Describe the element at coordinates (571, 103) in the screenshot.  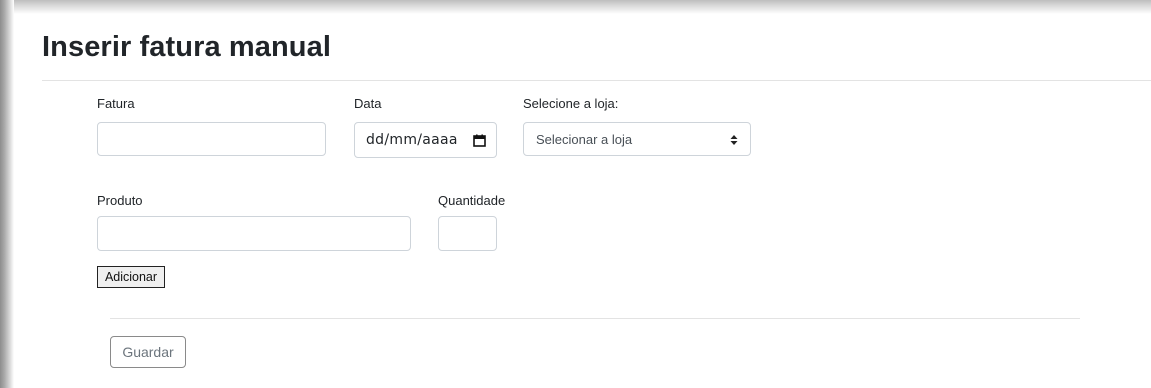
I see `store-label: Selecione a loja:` at that location.